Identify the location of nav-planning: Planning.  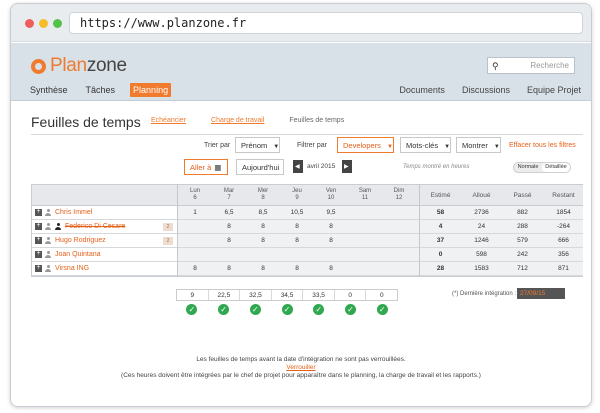
(151, 90).